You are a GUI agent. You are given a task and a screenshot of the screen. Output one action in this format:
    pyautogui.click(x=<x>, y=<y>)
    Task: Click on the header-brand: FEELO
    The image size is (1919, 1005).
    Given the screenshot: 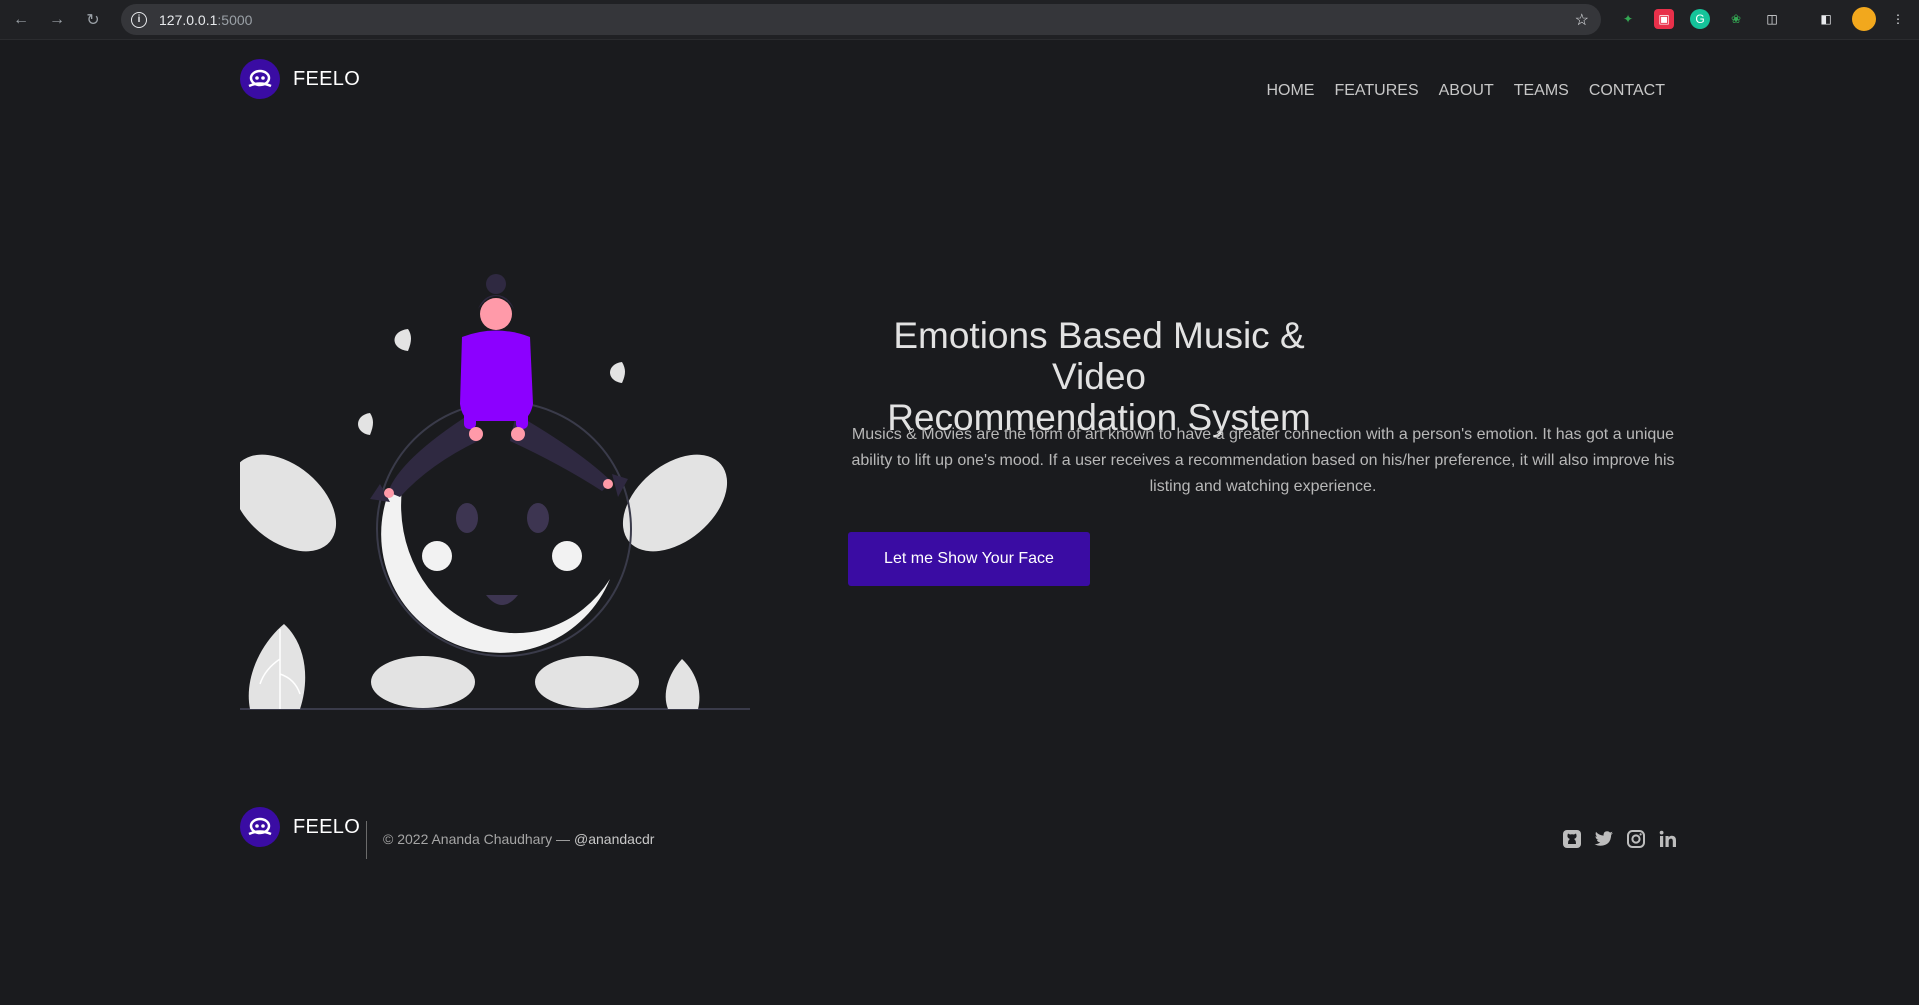 What is the action you would take?
    pyautogui.click(x=300, y=79)
    